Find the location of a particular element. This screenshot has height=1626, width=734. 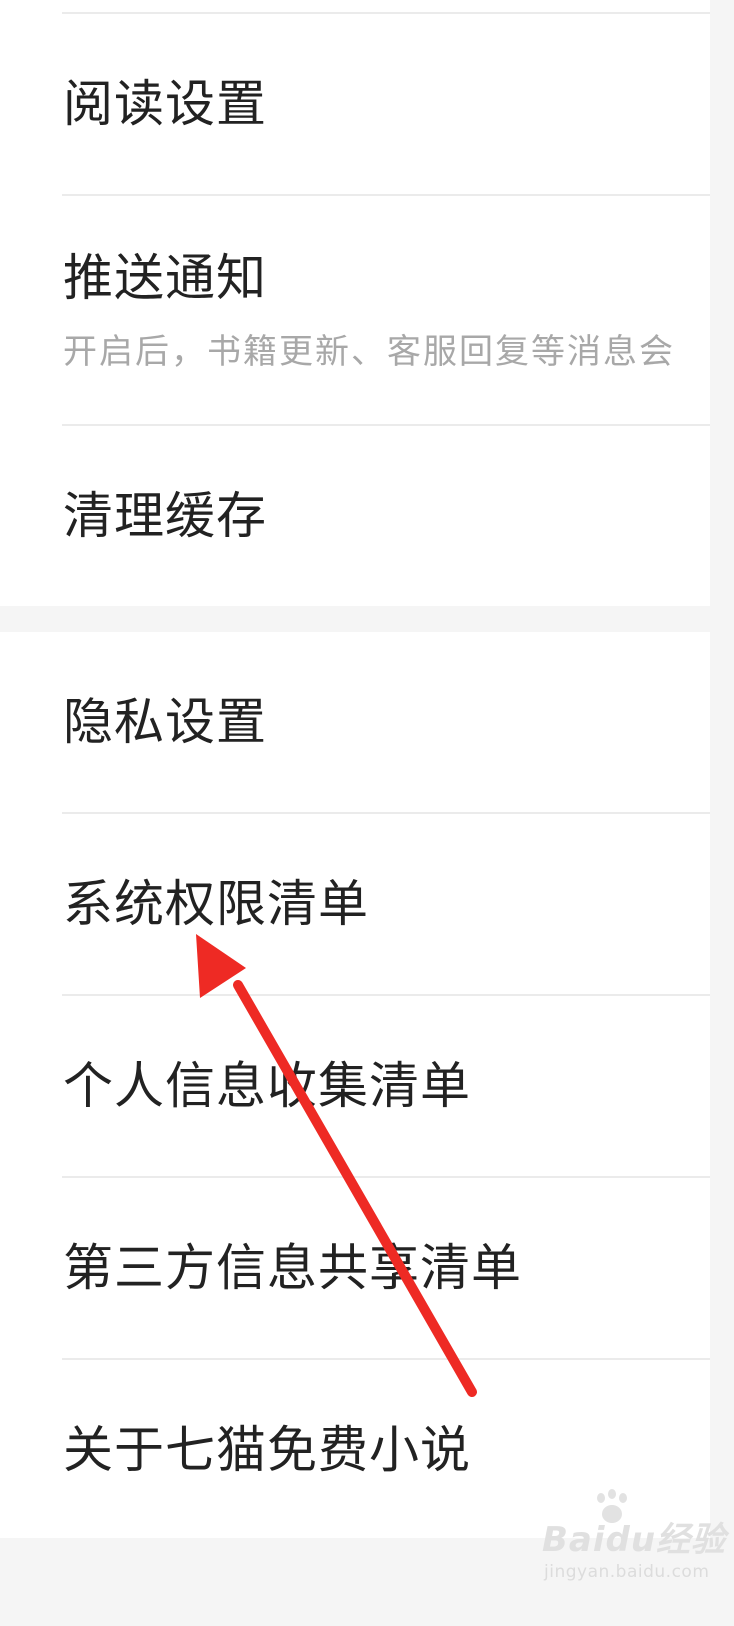

privacy-settings-row: 隐私设置 is located at coordinates (355, 722).